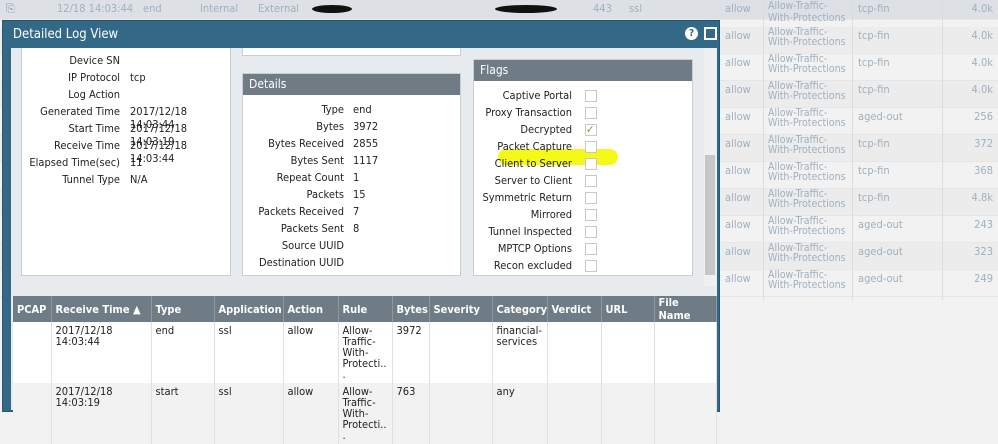  What do you see at coordinates (351, 162) in the screenshot?
I see `details-field: Bytes Sent 1117` at bounding box center [351, 162].